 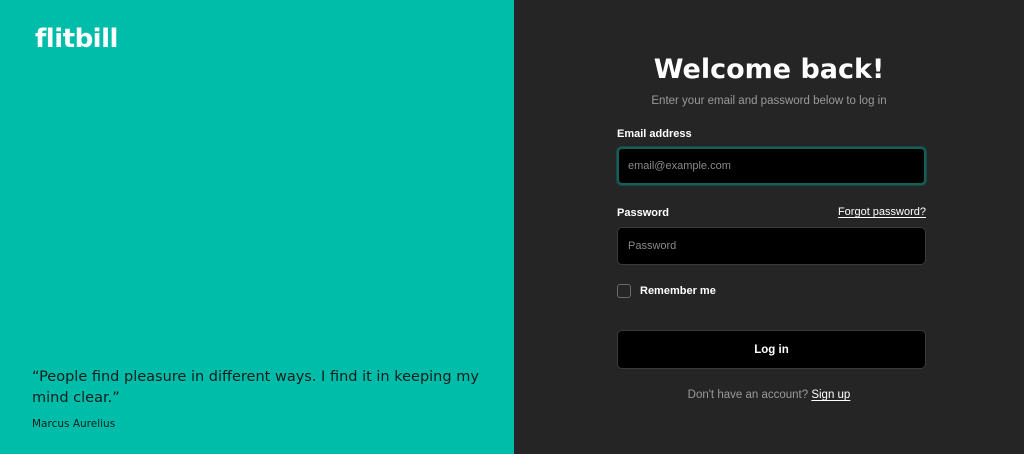 I want to click on sign-up-link: Sign up, so click(x=830, y=395).